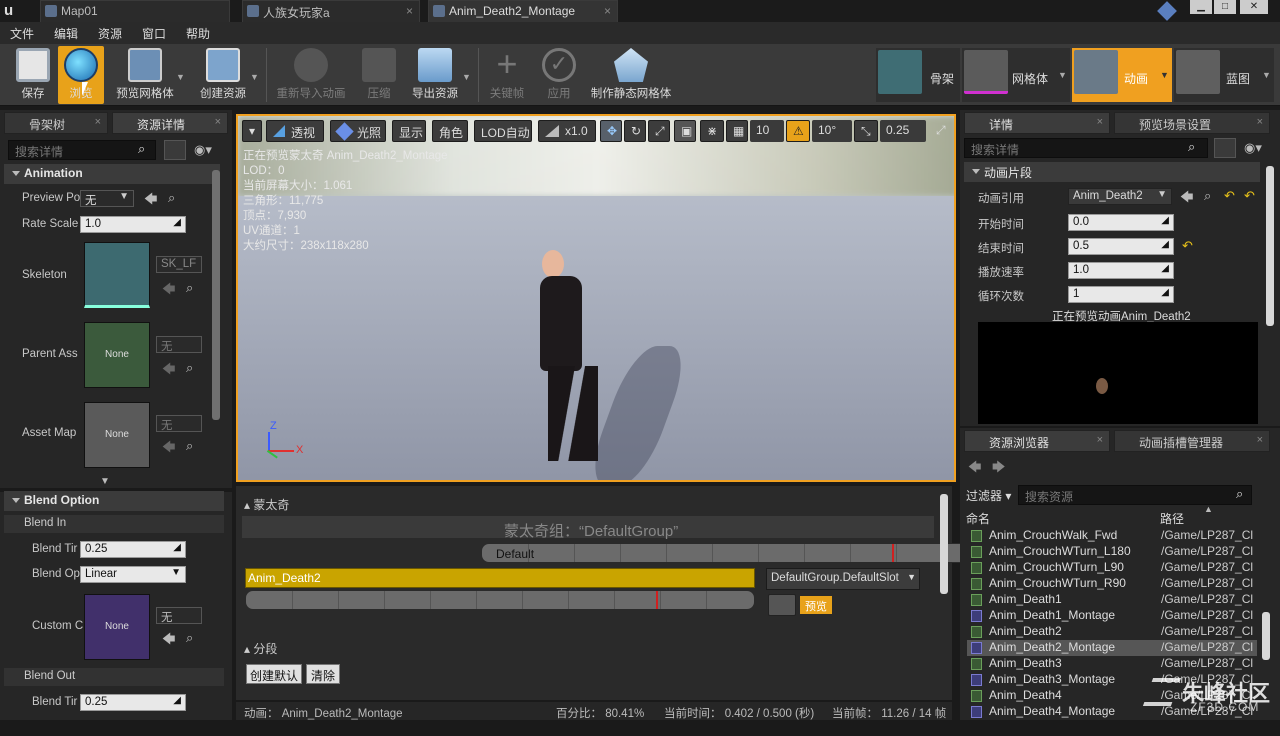 The image size is (1280, 736). I want to click on mode-skeleton-button: 骨架, so click(918, 75).